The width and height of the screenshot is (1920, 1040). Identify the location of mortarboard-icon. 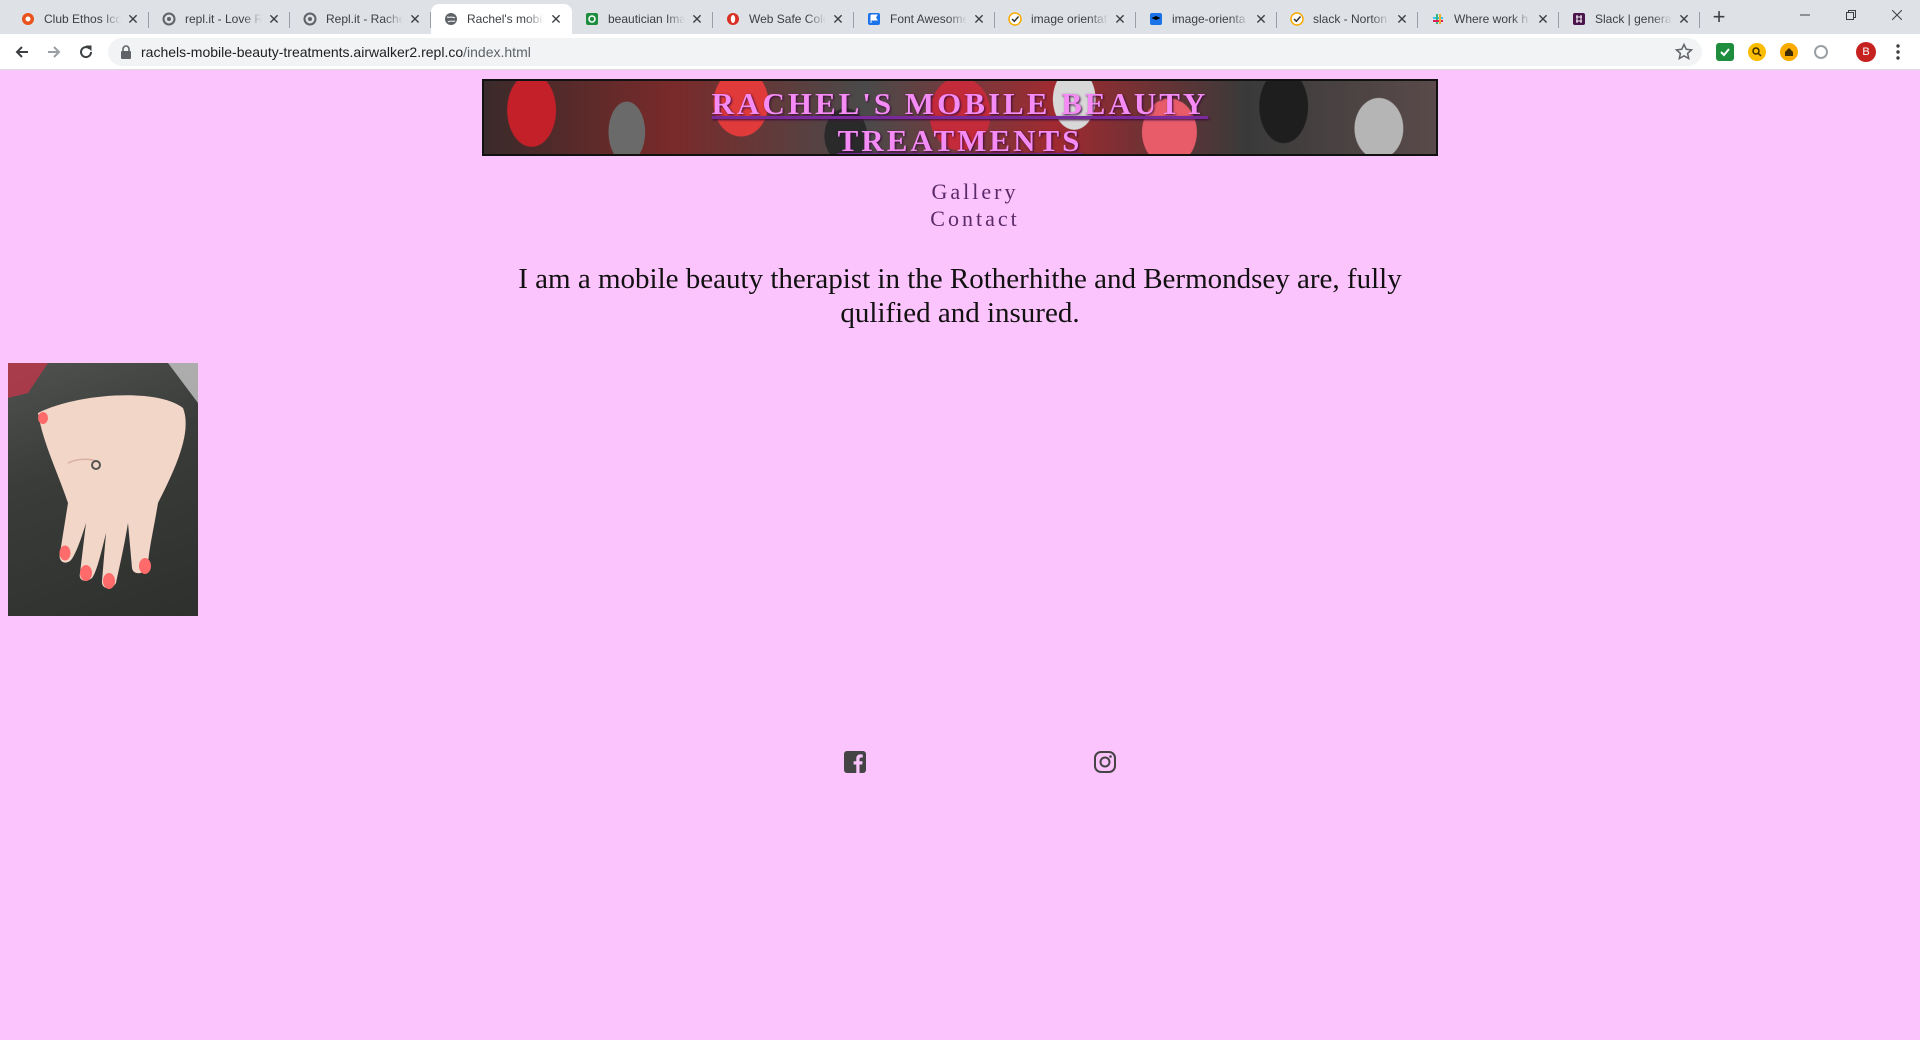
(1156, 19).